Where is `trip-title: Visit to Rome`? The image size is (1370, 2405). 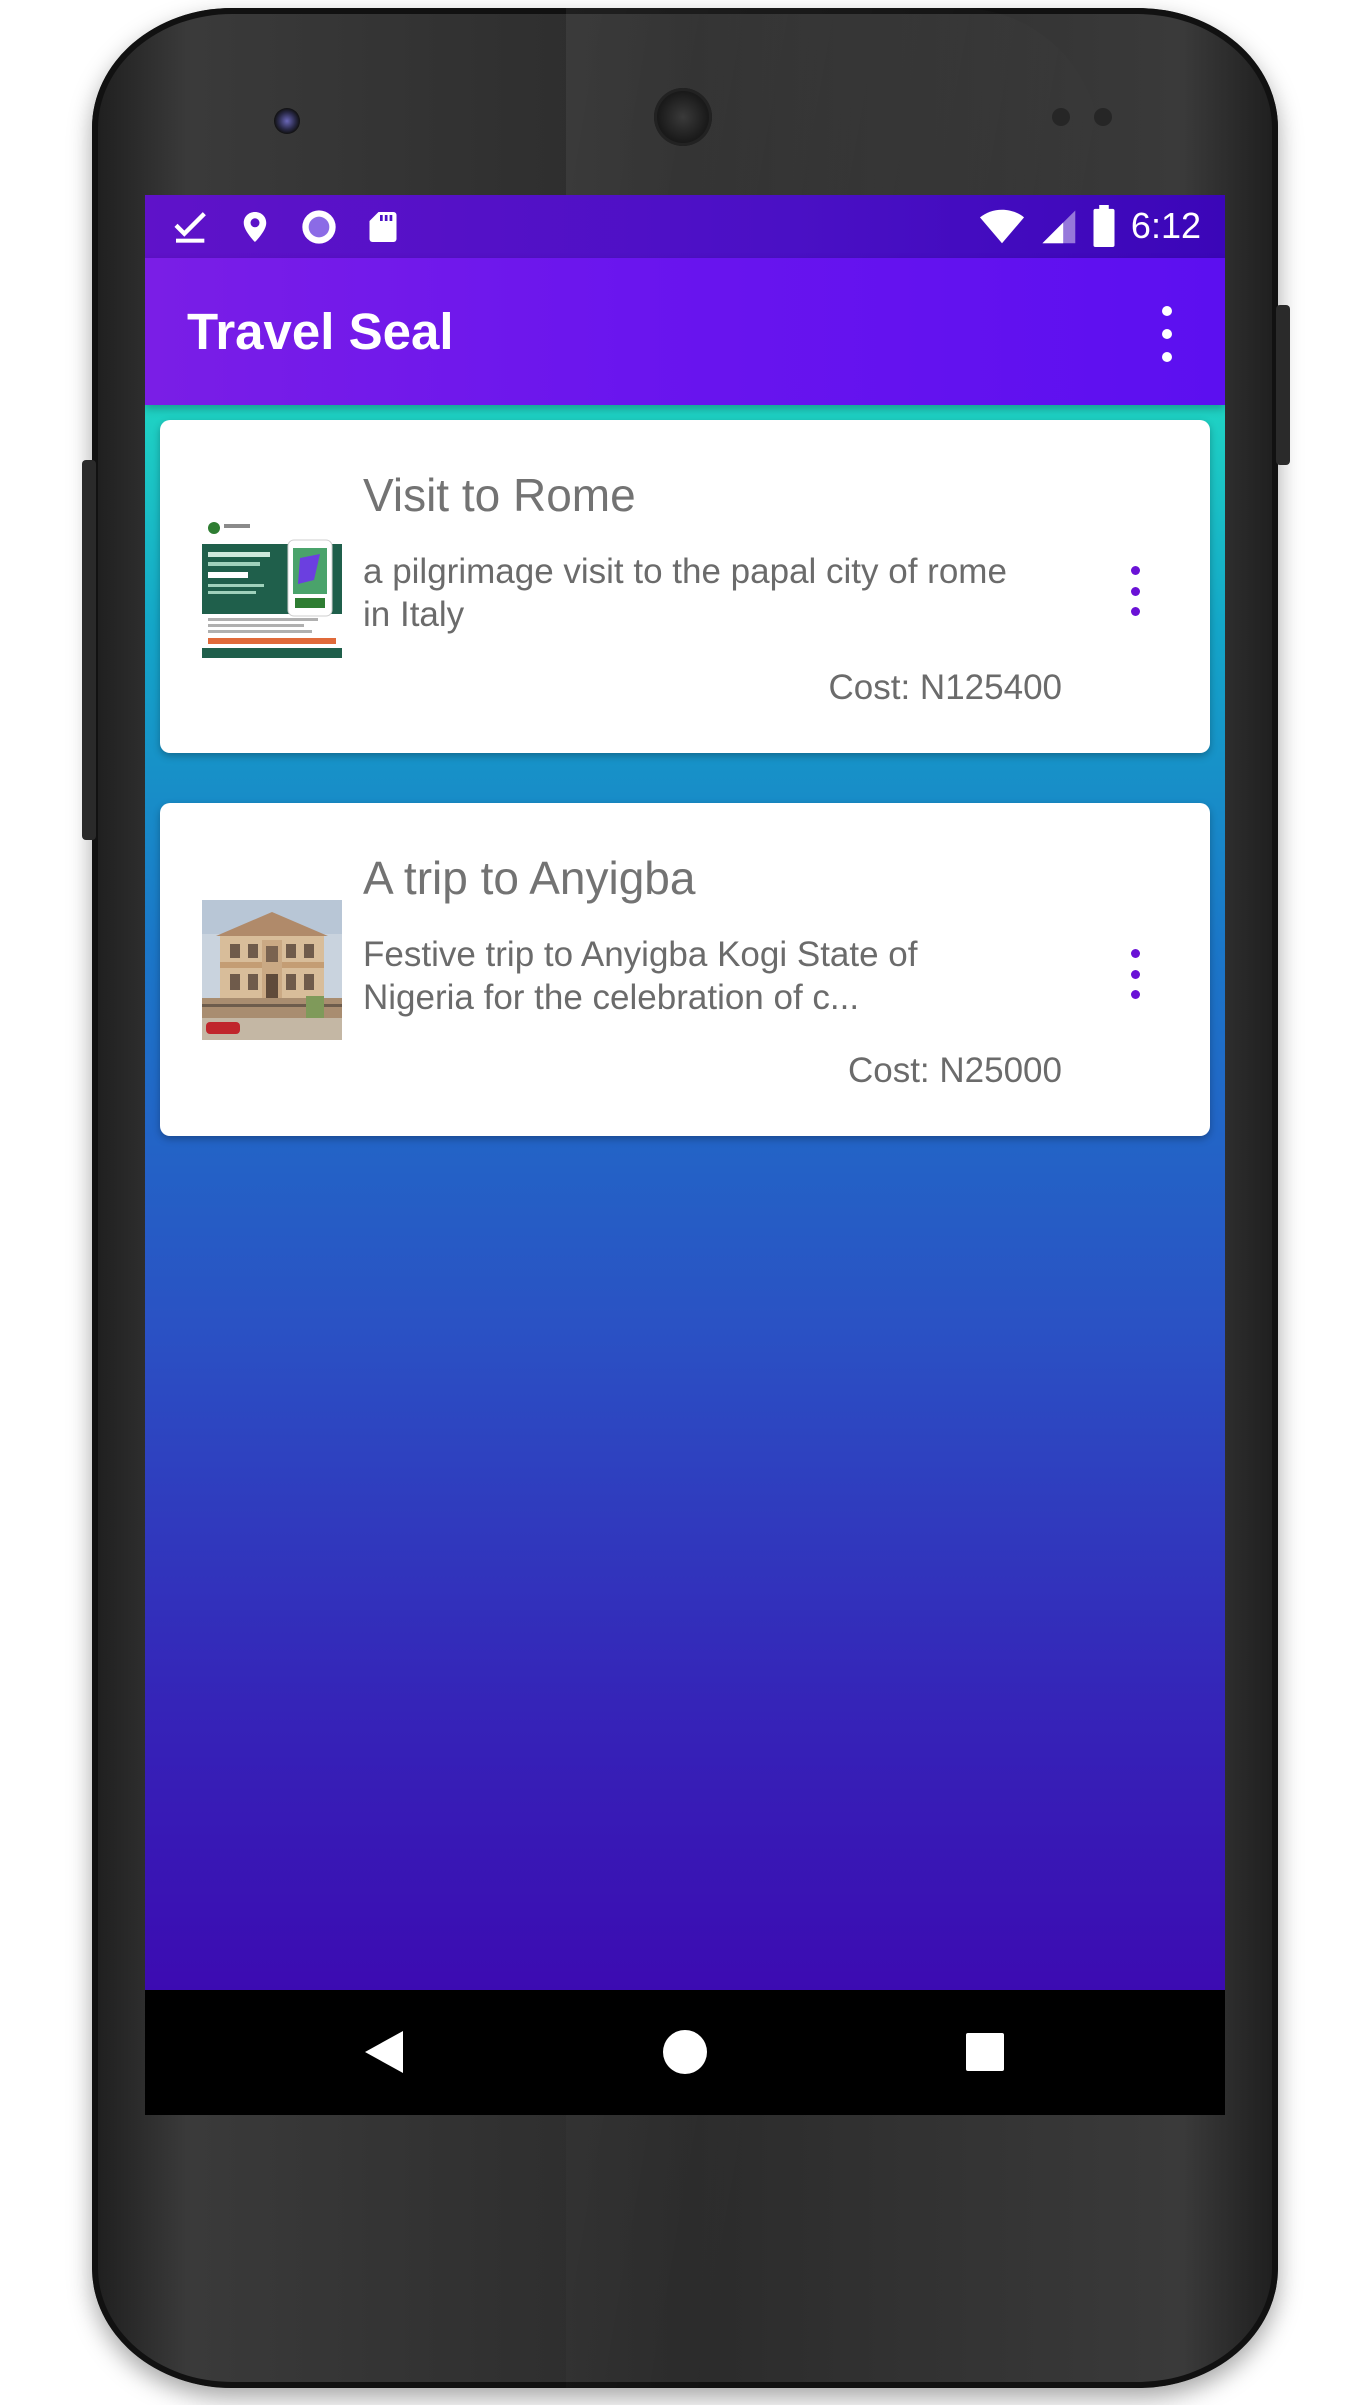
trip-title: Visit to Rome is located at coordinates (499, 495).